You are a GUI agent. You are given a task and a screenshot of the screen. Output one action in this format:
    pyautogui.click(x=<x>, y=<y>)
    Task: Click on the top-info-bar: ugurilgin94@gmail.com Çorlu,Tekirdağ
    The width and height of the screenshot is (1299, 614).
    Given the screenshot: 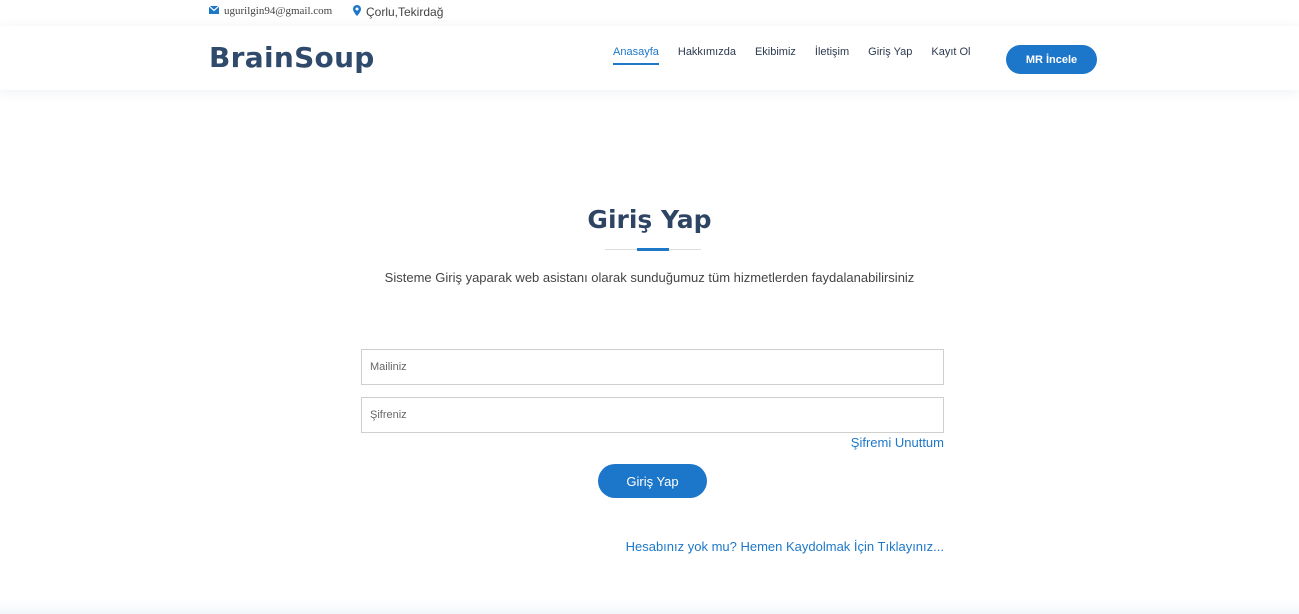 What is the action you would take?
    pyautogui.click(x=649, y=13)
    